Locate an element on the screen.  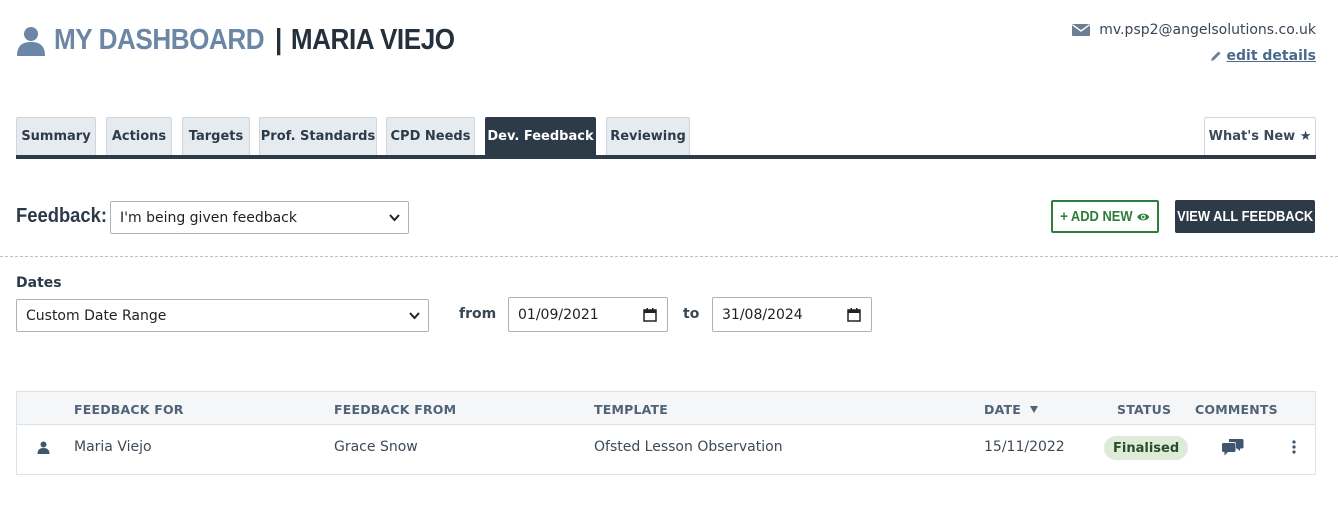
cell-template: Ofsted Lesson Observation is located at coordinates (688, 447).